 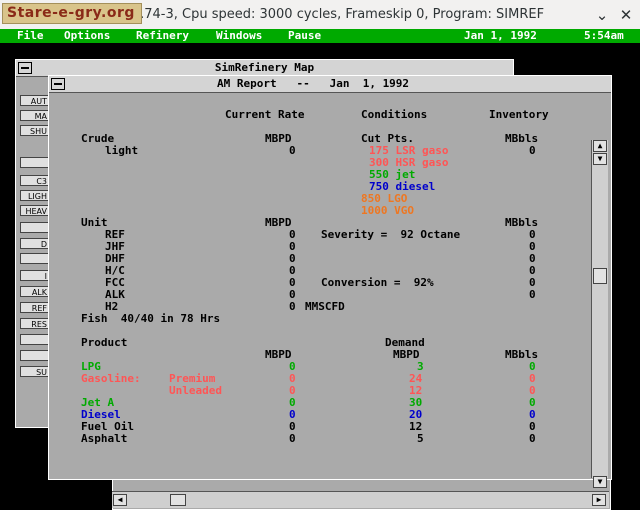 What do you see at coordinates (239, 36) in the screenshot?
I see `menu-windows: Windows` at bounding box center [239, 36].